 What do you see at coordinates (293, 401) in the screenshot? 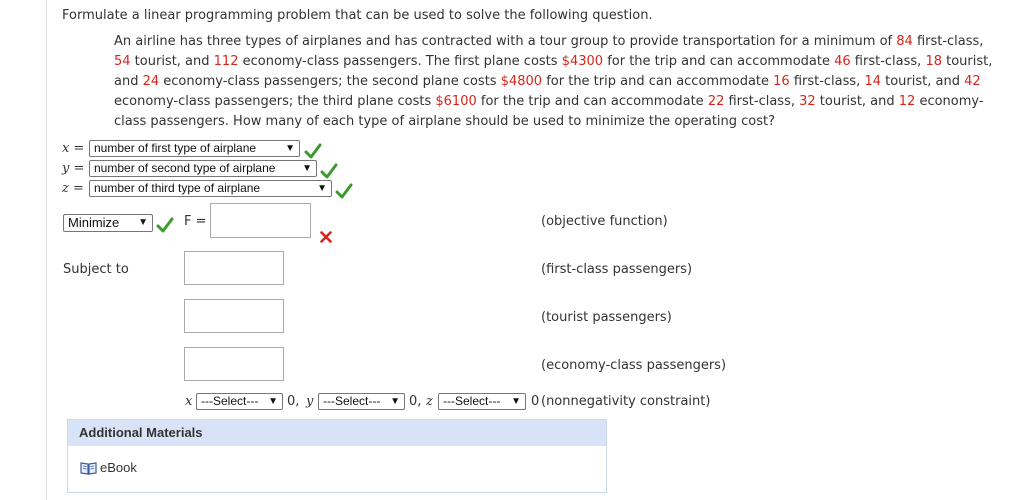
I see `nonneg-x-zero: 0,` at bounding box center [293, 401].